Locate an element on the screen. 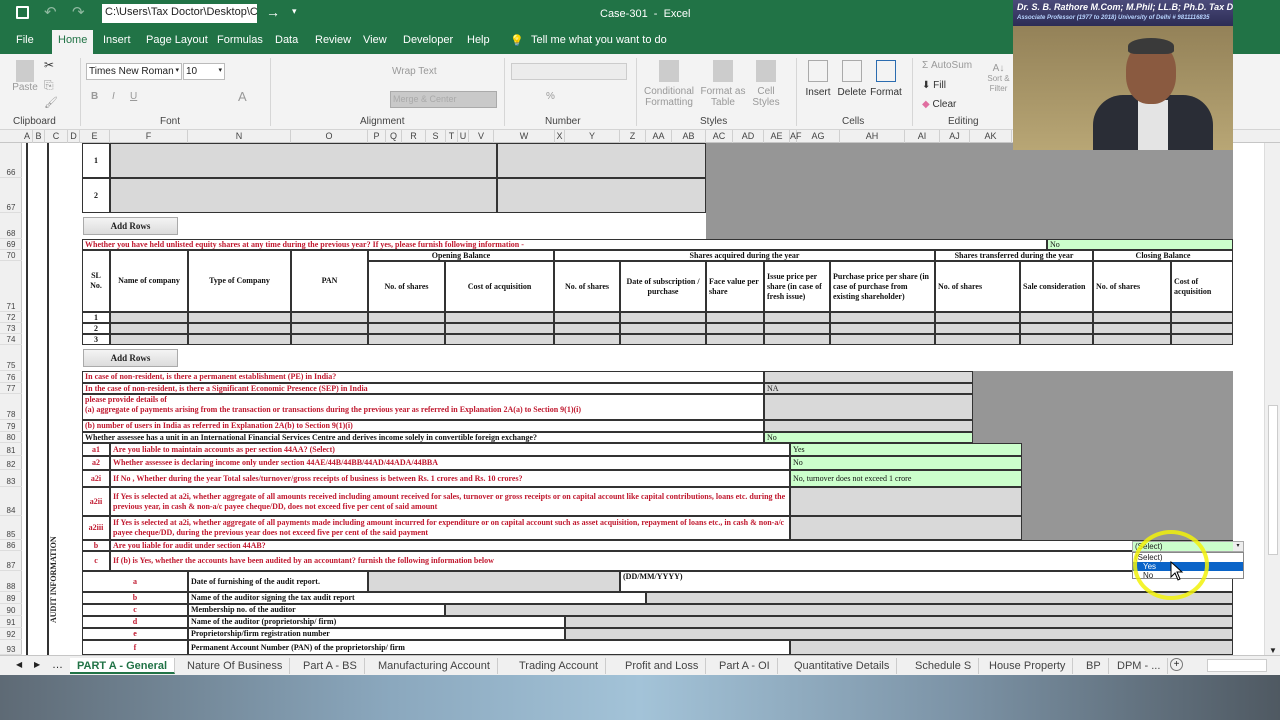  answer-sep: NA is located at coordinates (868, 388).